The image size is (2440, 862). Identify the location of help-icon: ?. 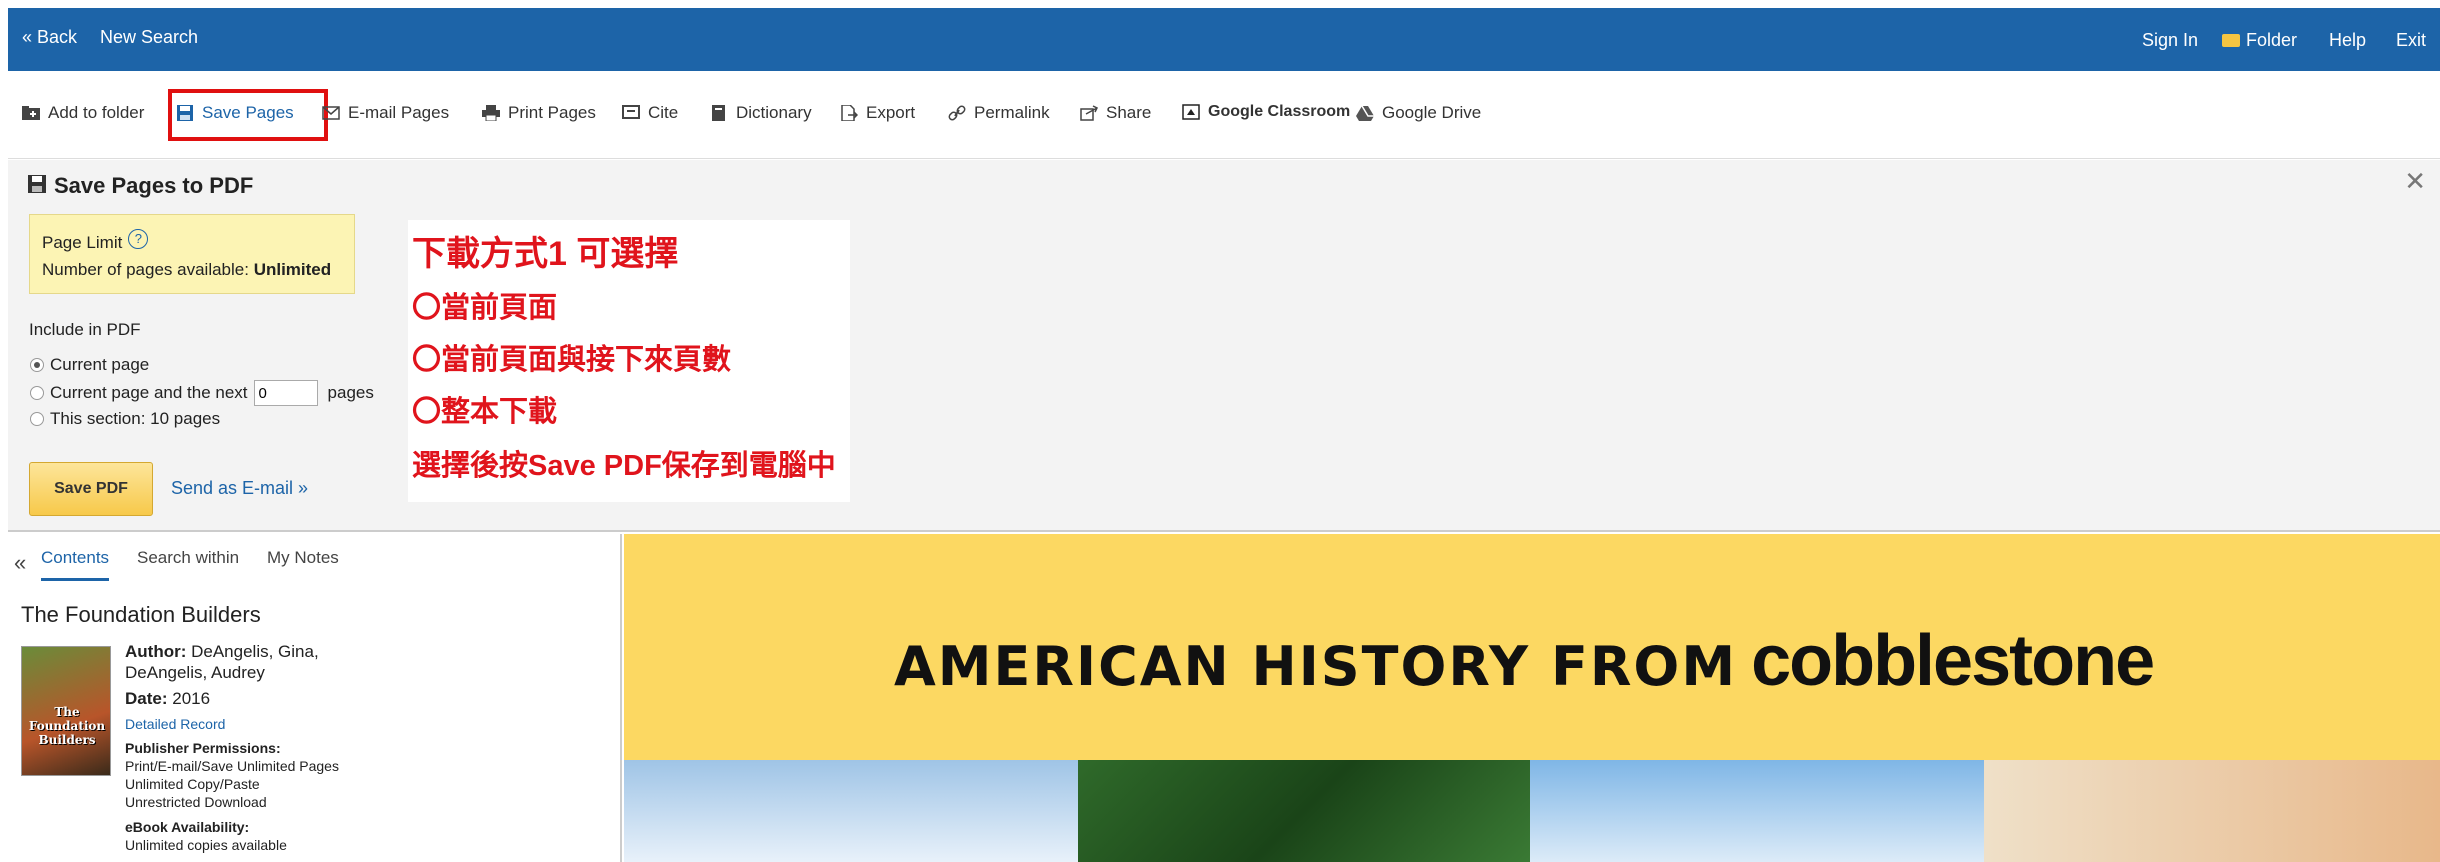
(138, 239).